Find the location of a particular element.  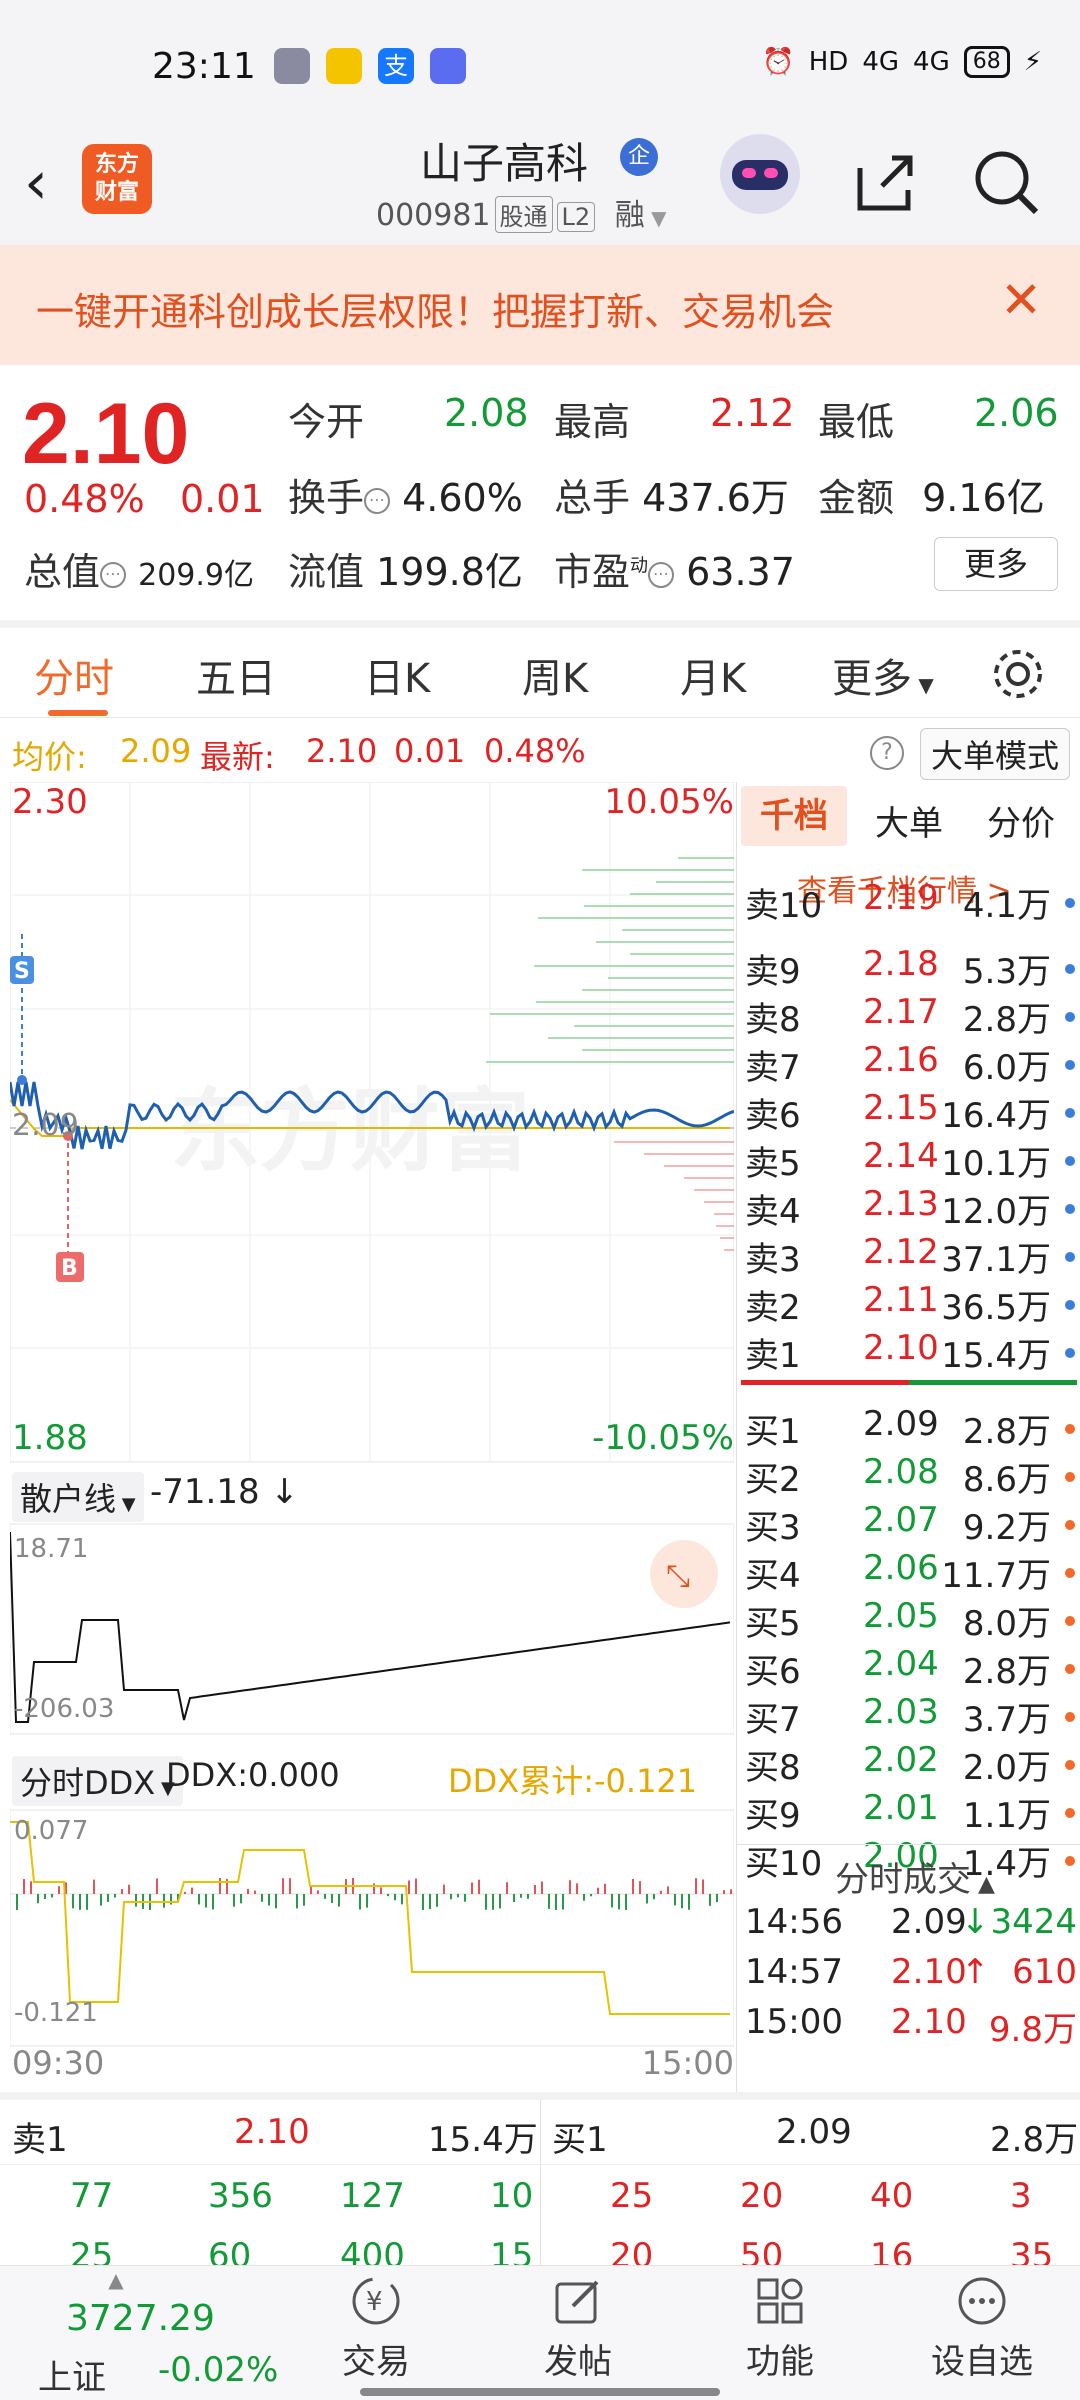

more-button: 更多 is located at coordinates (996, 564).